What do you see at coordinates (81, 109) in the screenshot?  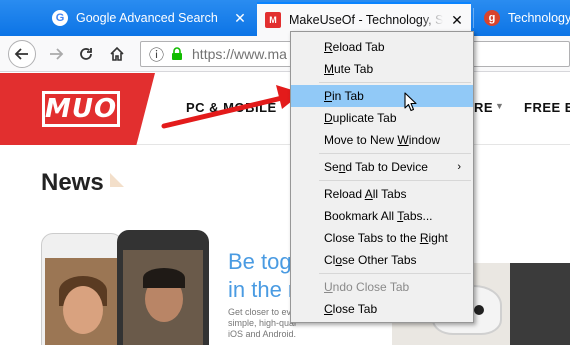 I see `site-logo: MUO` at bounding box center [81, 109].